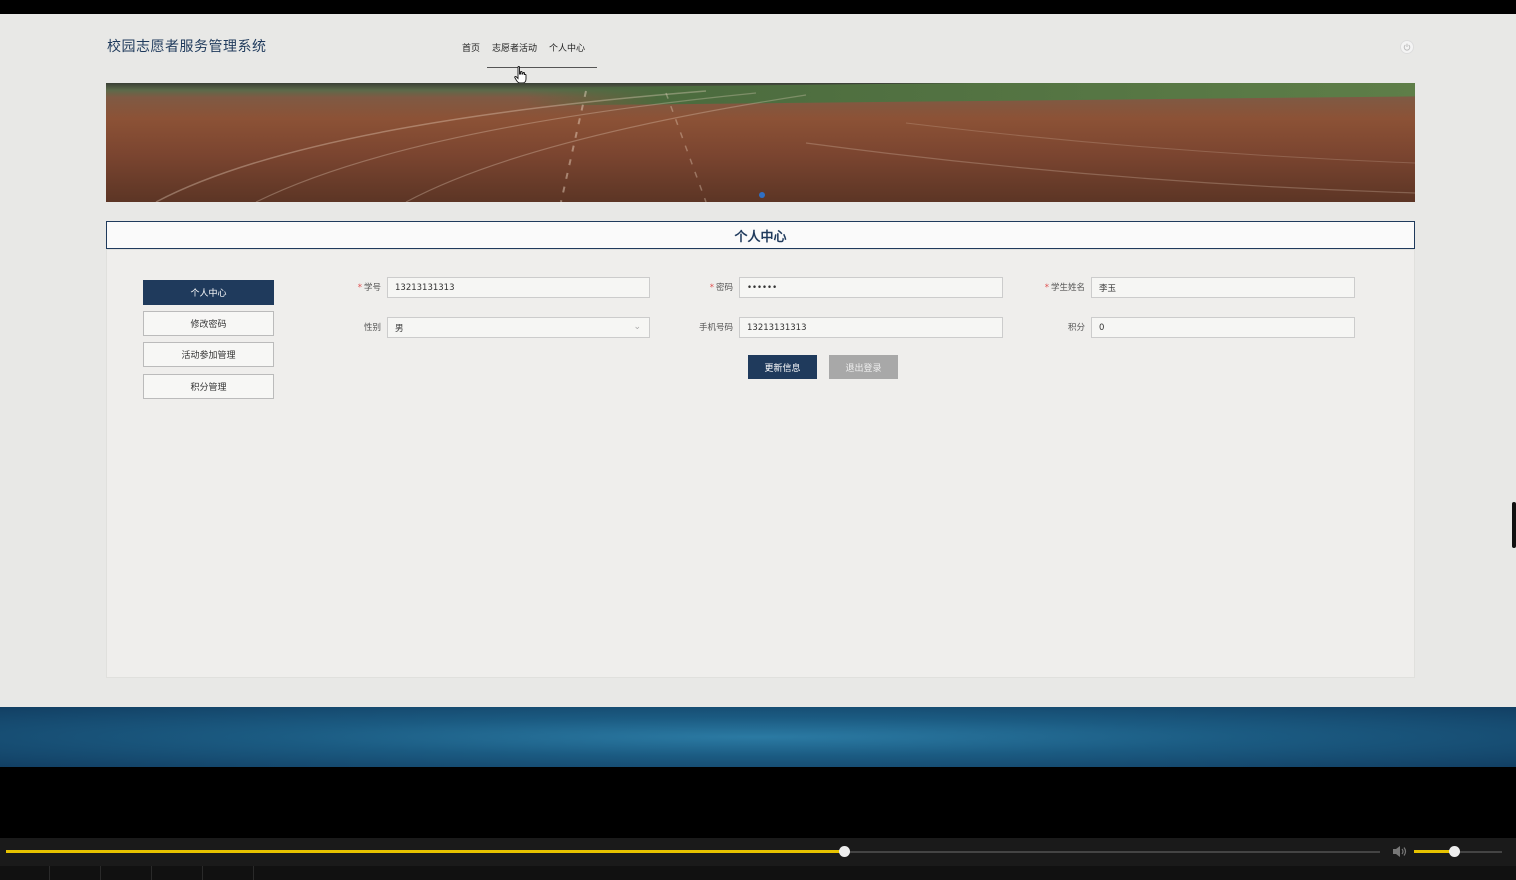  Describe the element at coordinates (758, 7) in the screenshot. I see `top-letterbox` at that location.